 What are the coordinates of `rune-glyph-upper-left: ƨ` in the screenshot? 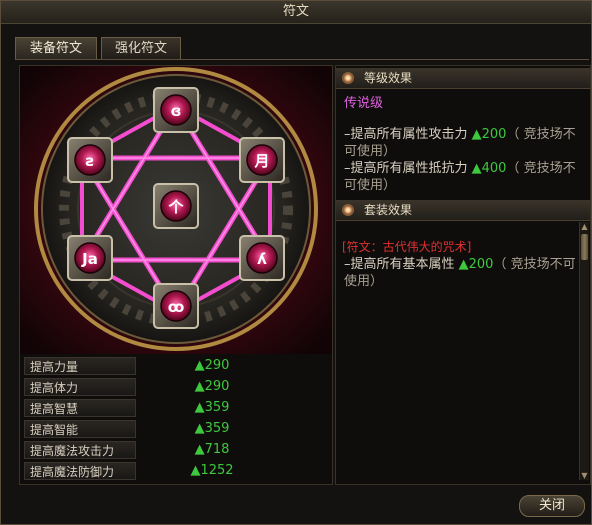 It's located at (90, 161).